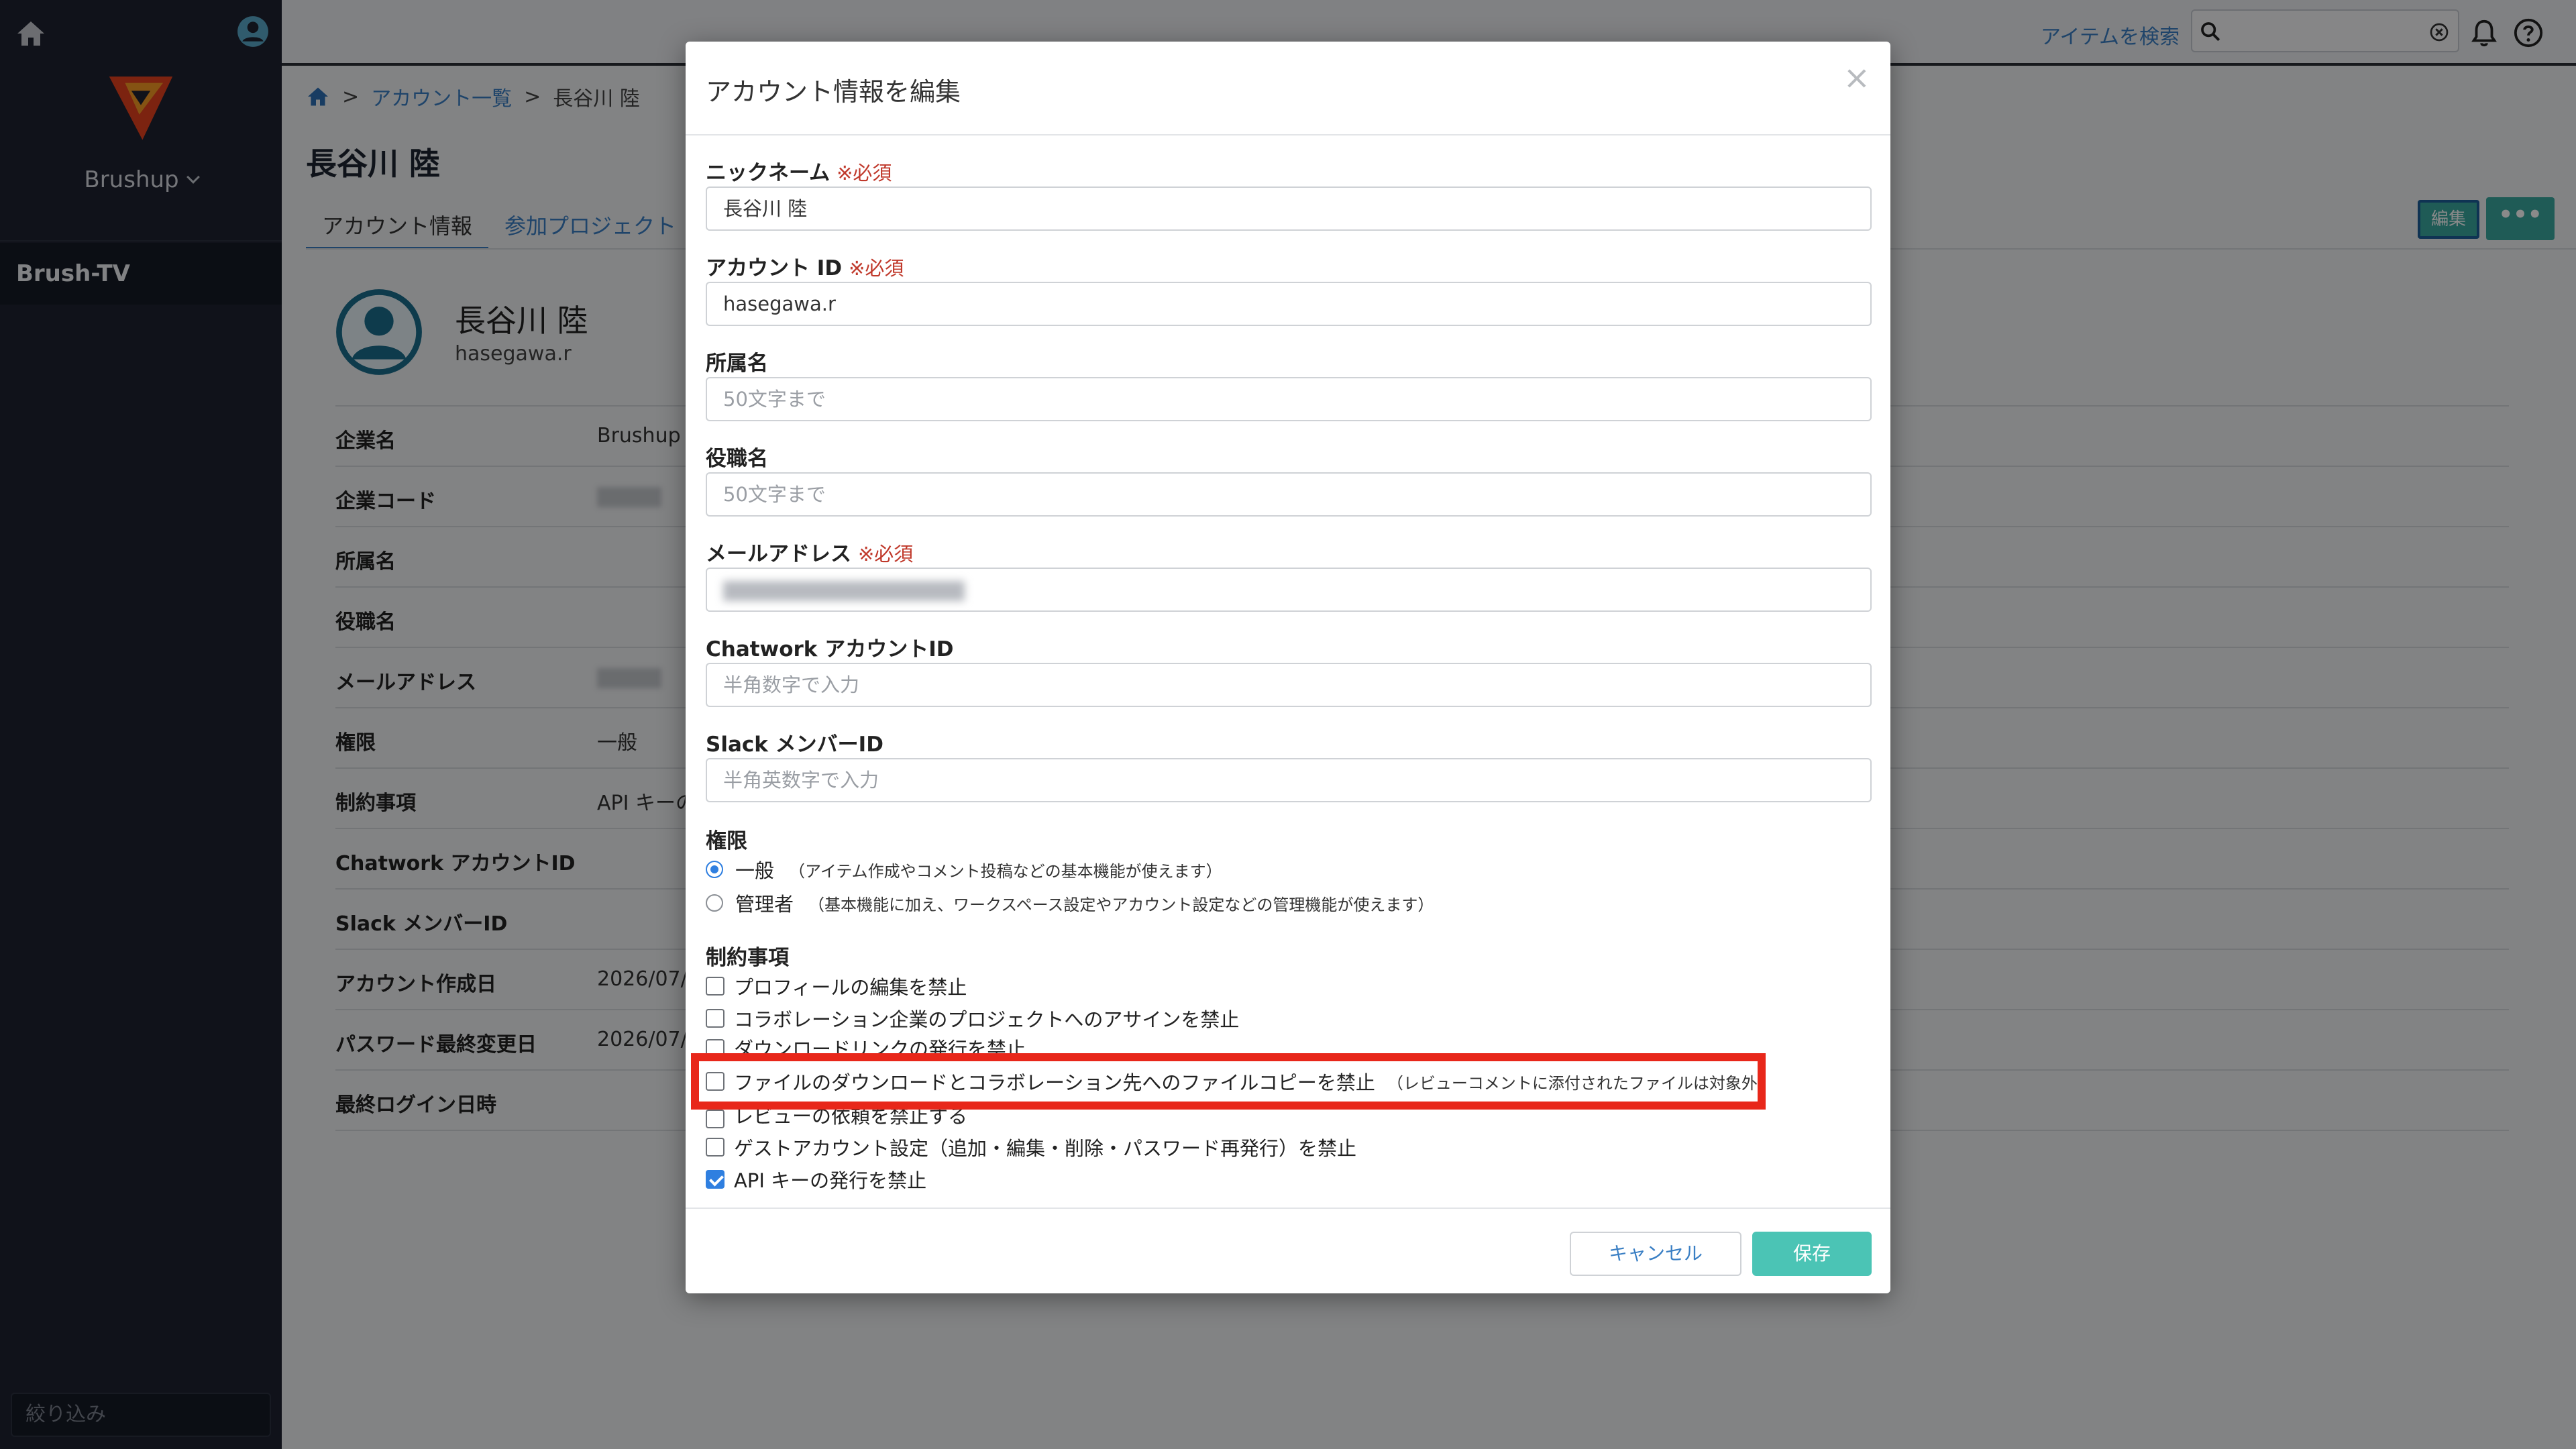  Describe the element at coordinates (794, 745) in the screenshot. I see `slack-label: Slack メンバーID` at that location.